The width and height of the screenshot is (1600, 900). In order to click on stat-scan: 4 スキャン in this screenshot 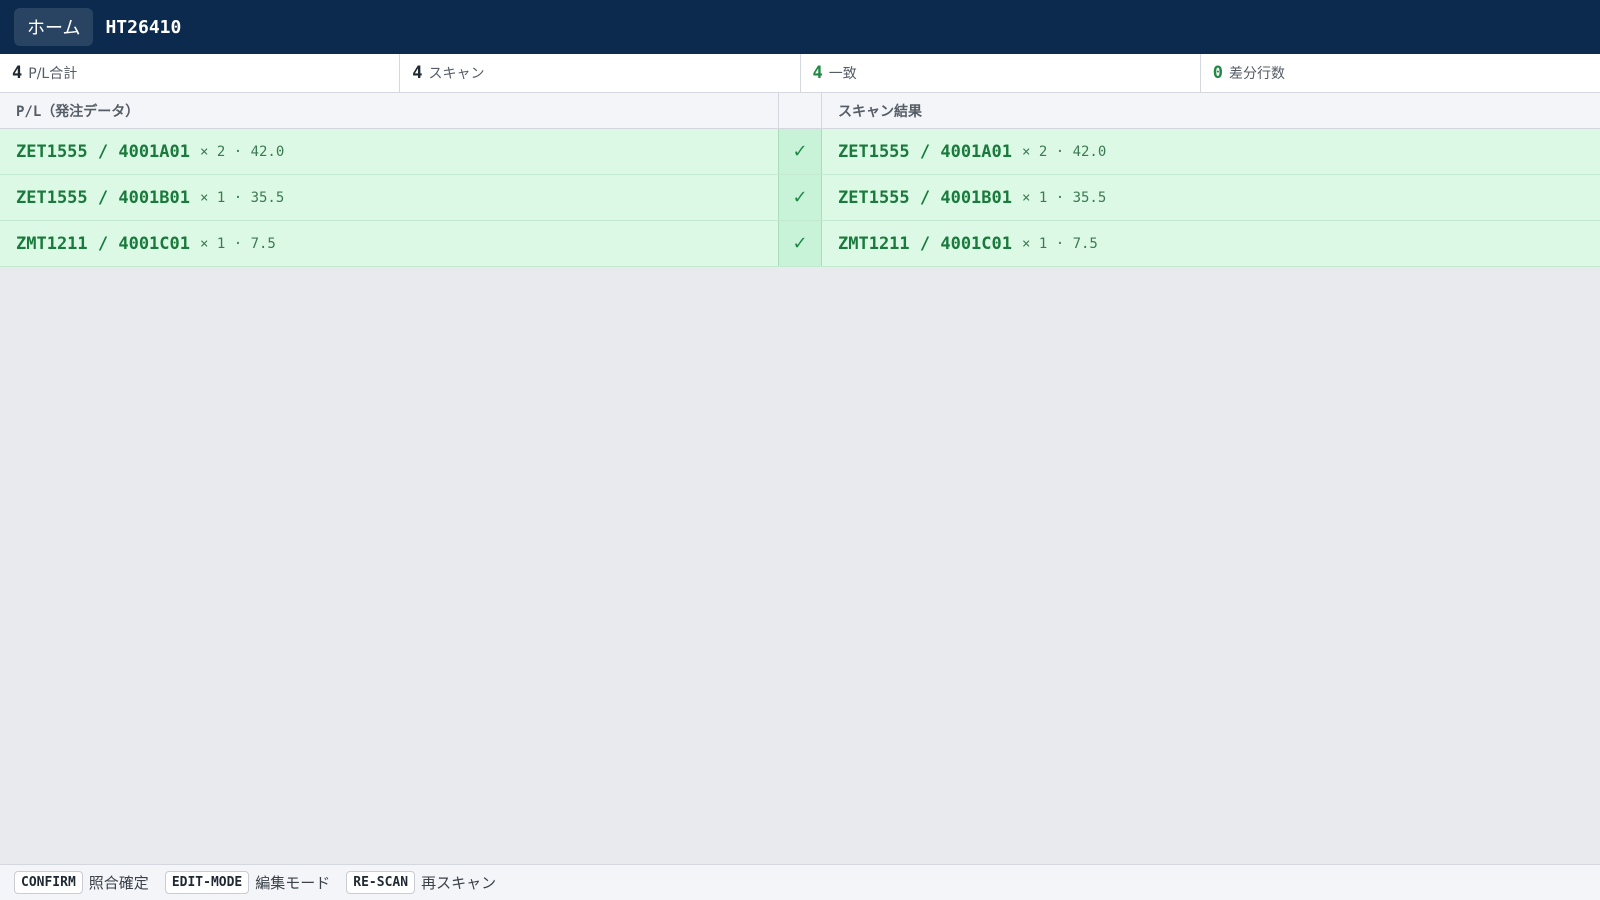, I will do `click(600, 73)`.